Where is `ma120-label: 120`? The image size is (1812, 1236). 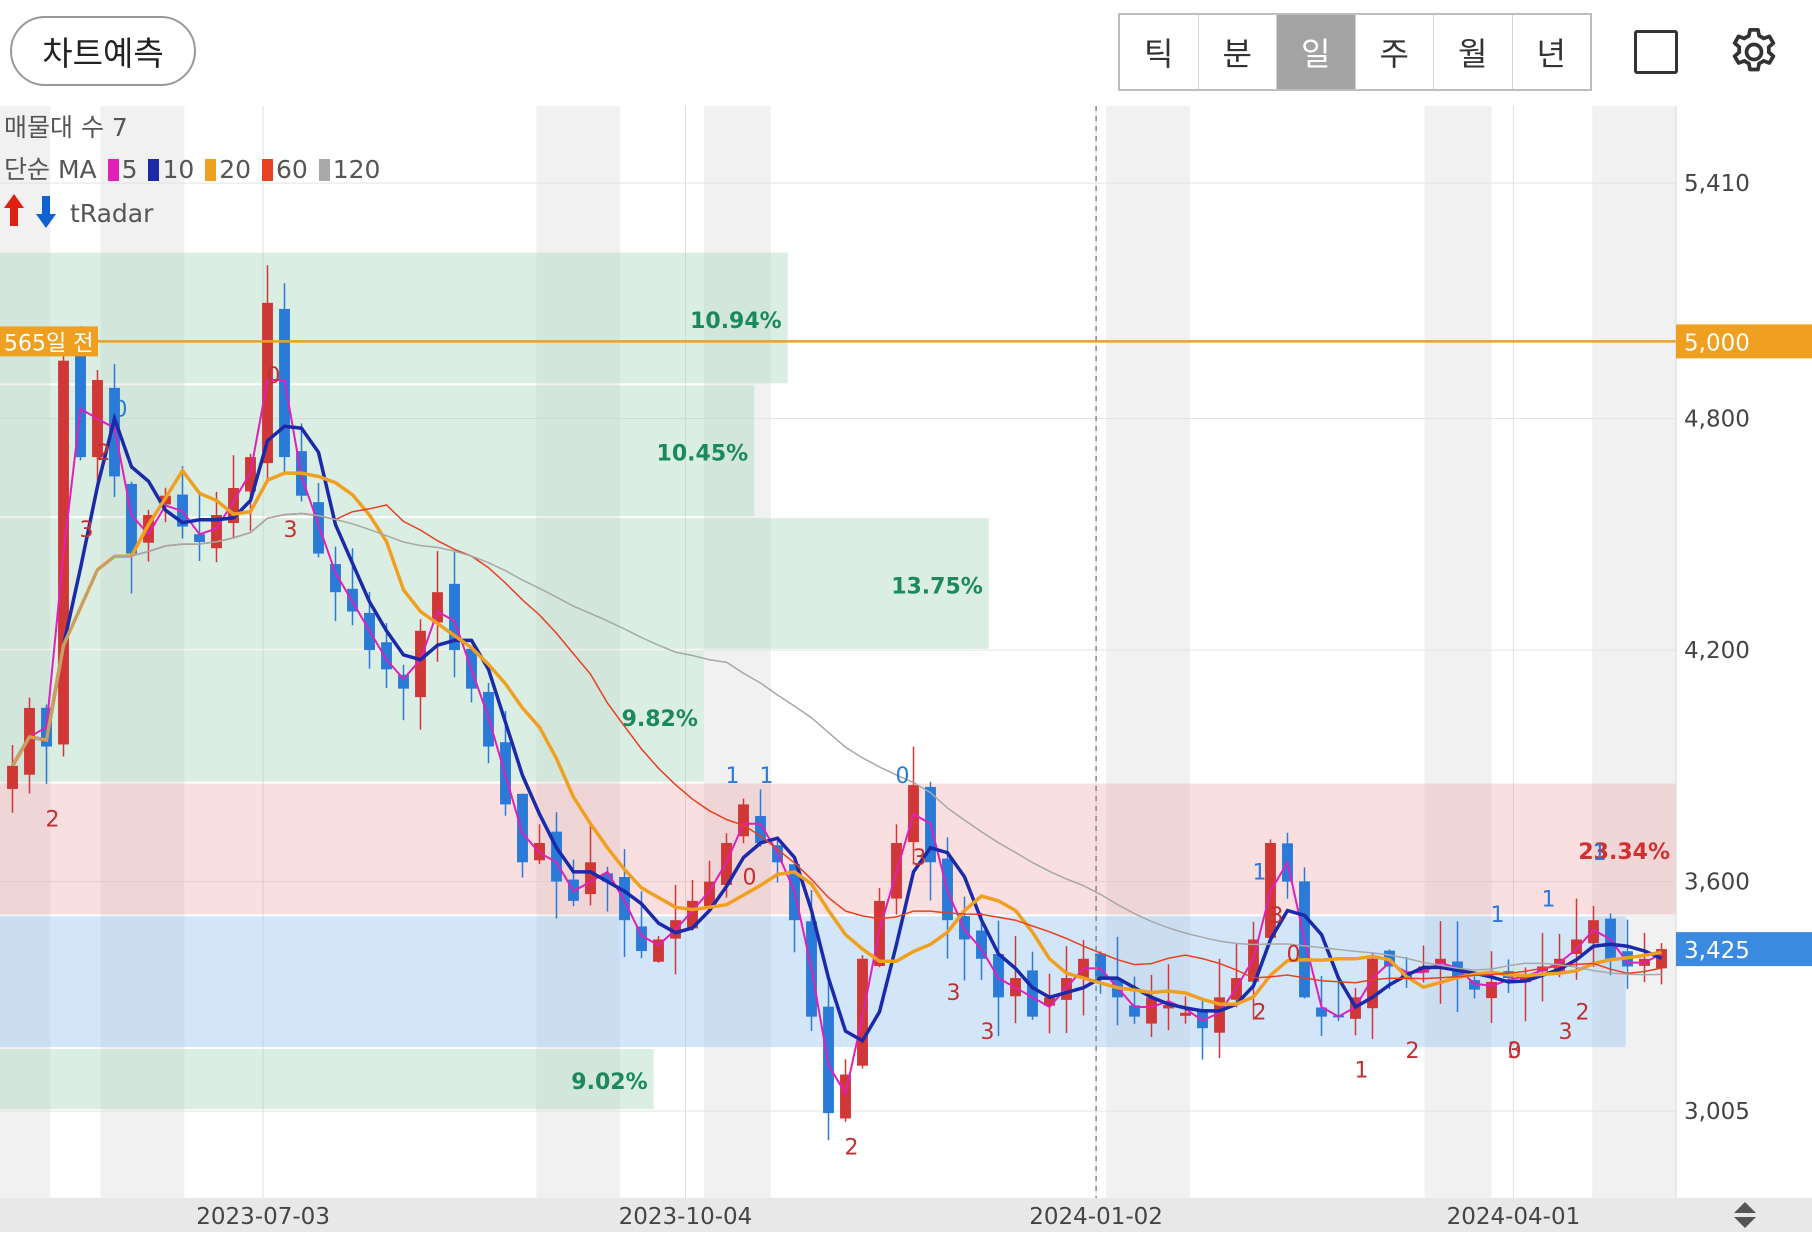
ma120-label: 120 is located at coordinates (356, 169).